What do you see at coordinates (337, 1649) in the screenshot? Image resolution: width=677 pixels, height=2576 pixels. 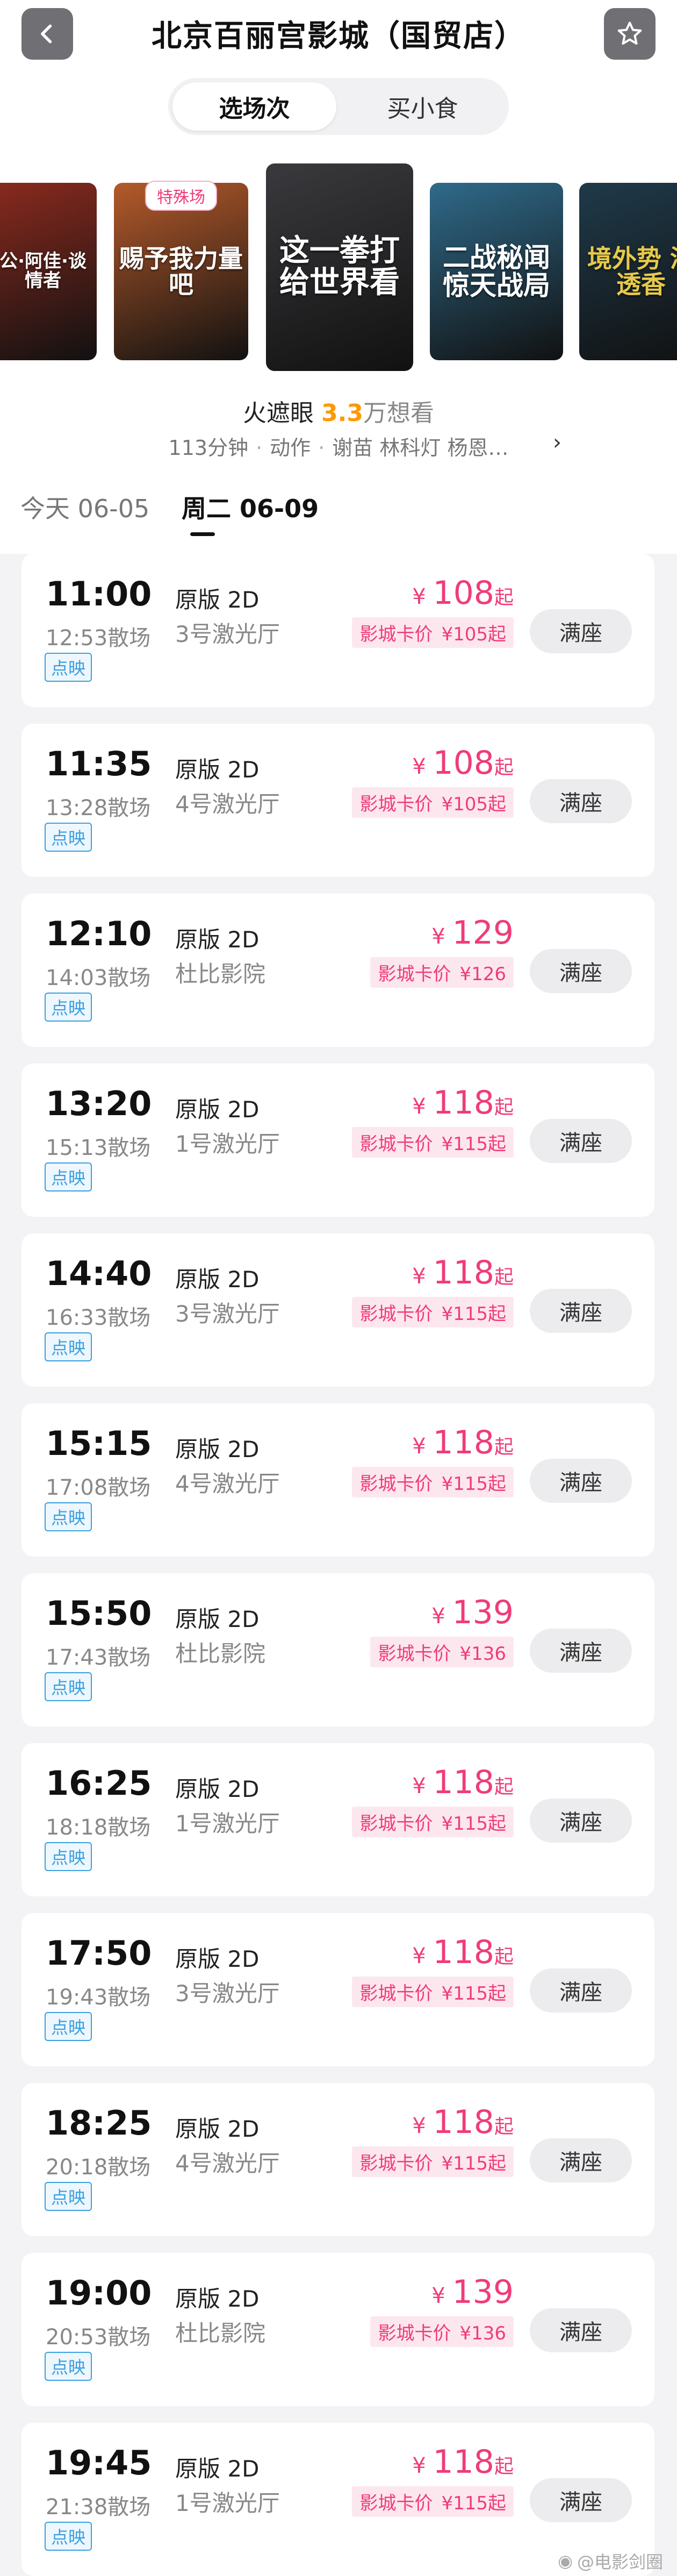 I see `showtime-card: 15:50 17:43散场 点映 原版 2D 杜比影院 ¥ 139 影城卡价 ¥136 满座` at bounding box center [337, 1649].